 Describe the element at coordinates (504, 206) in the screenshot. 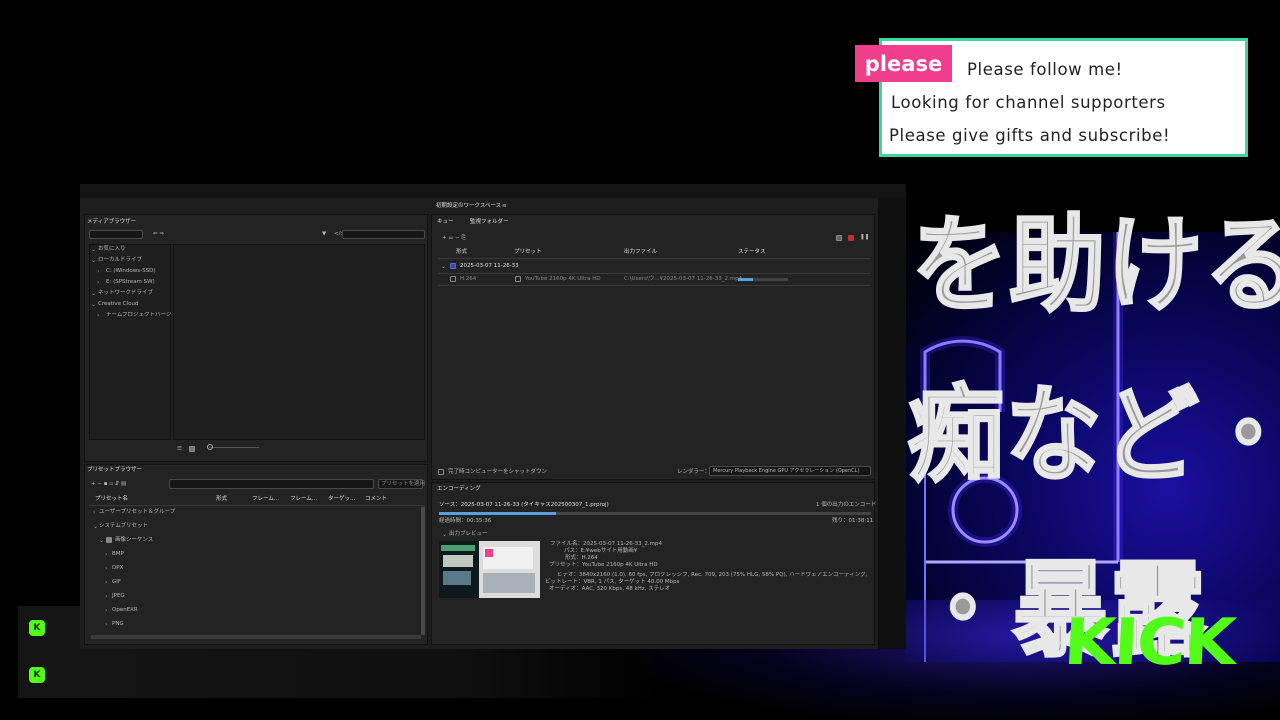

I see `menu-icon: ≡` at that location.